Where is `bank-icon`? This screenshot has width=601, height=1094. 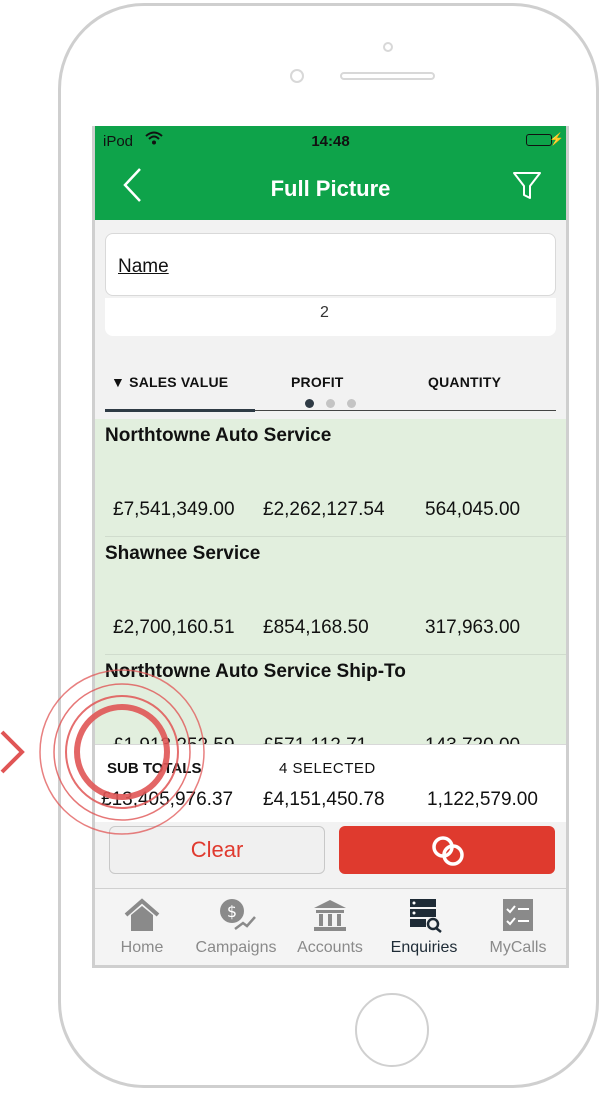 bank-icon is located at coordinates (330, 915).